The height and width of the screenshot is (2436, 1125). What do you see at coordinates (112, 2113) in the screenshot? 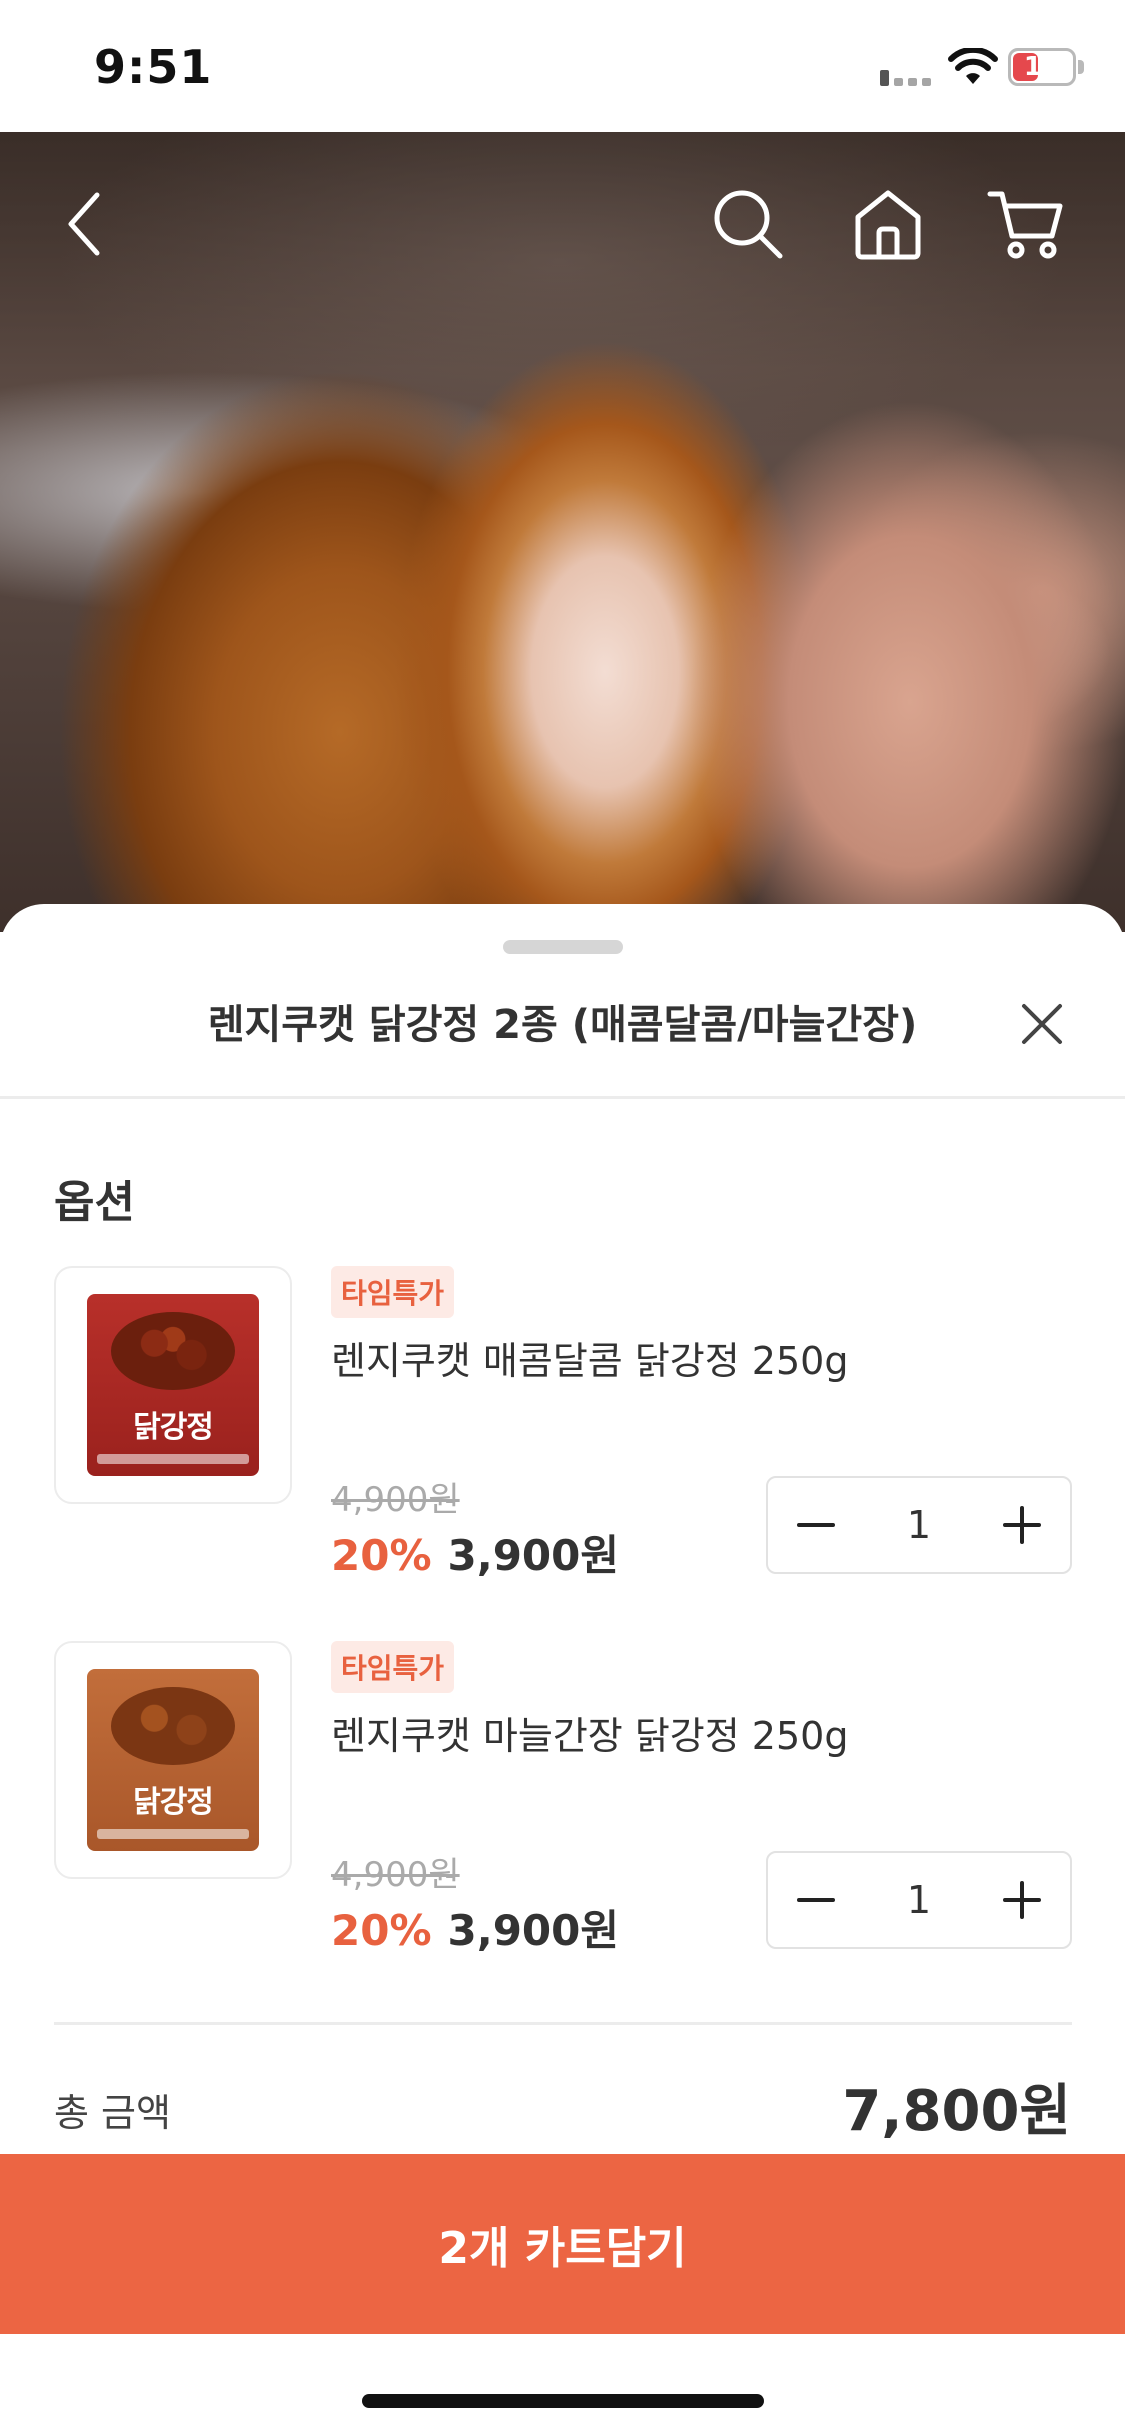
I see `total-label: 총 금액` at bounding box center [112, 2113].